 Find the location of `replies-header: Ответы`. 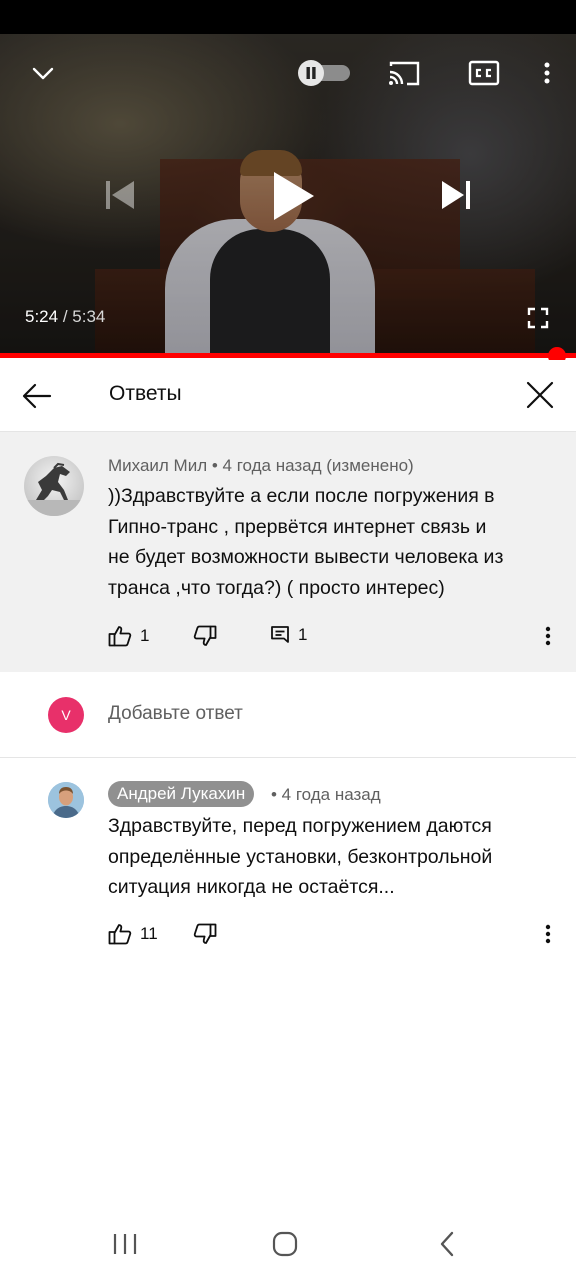

replies-header: Ответы is located at coordinates (288, 396).